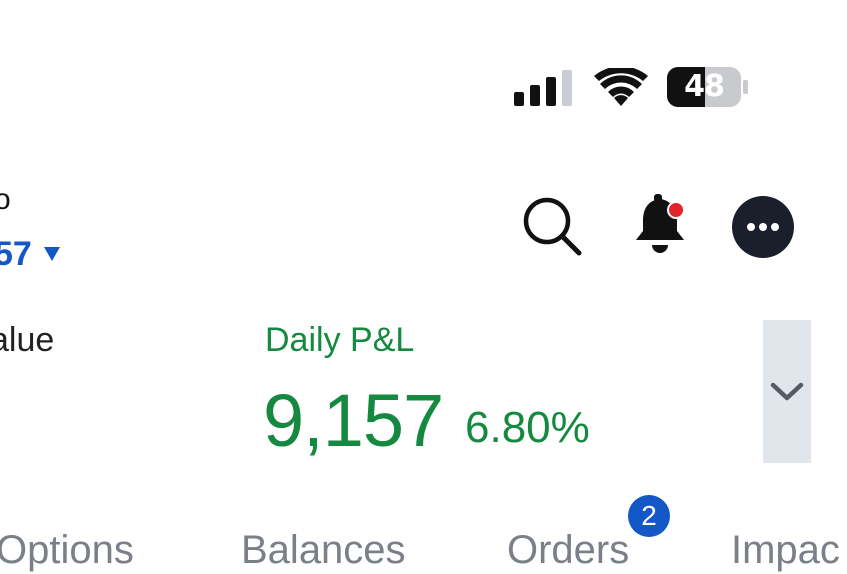 The height and width of the screenshot is (574, 847). What do you see at coordinates (52, 253) in the screenshot?
I see `caret-down-icon` at bounding box center [52, 253].